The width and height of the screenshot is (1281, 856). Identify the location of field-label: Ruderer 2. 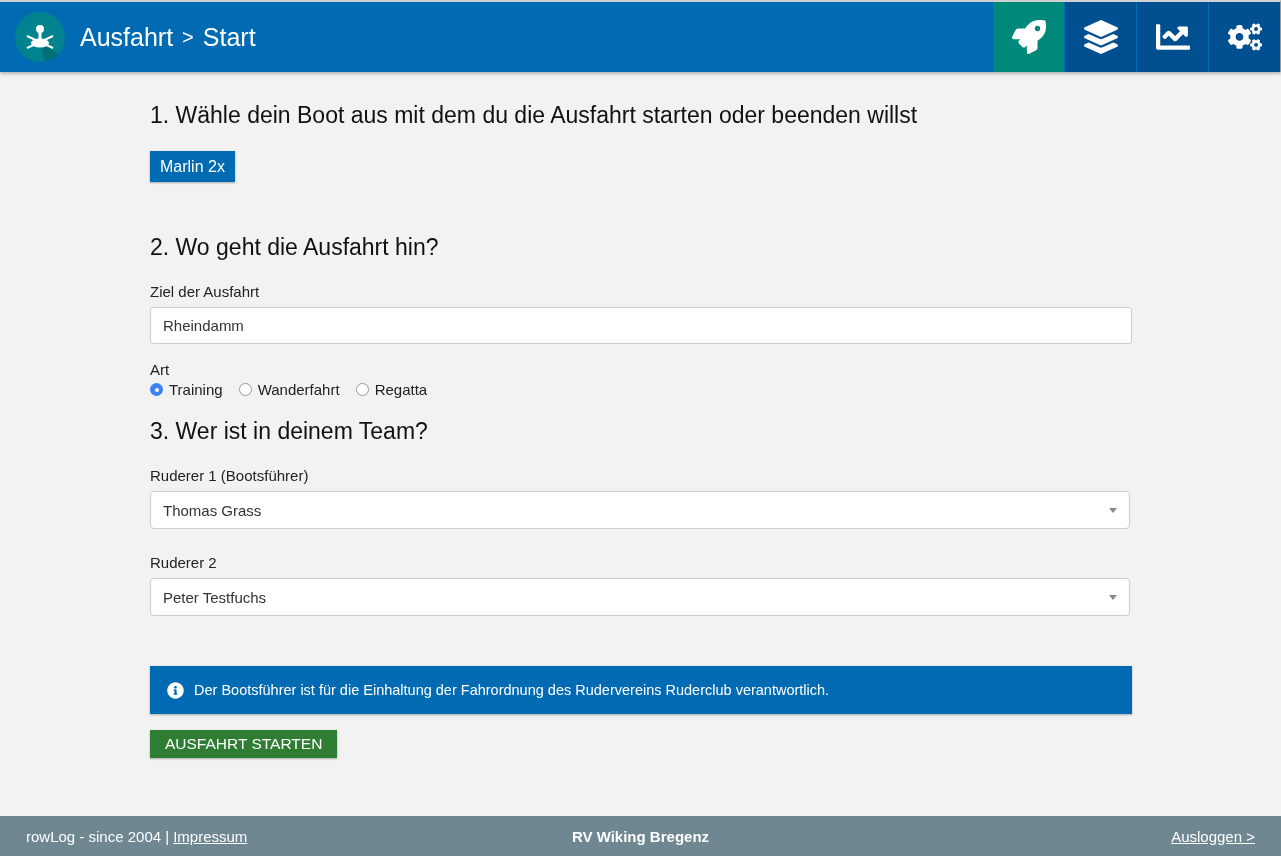
(184, 562).